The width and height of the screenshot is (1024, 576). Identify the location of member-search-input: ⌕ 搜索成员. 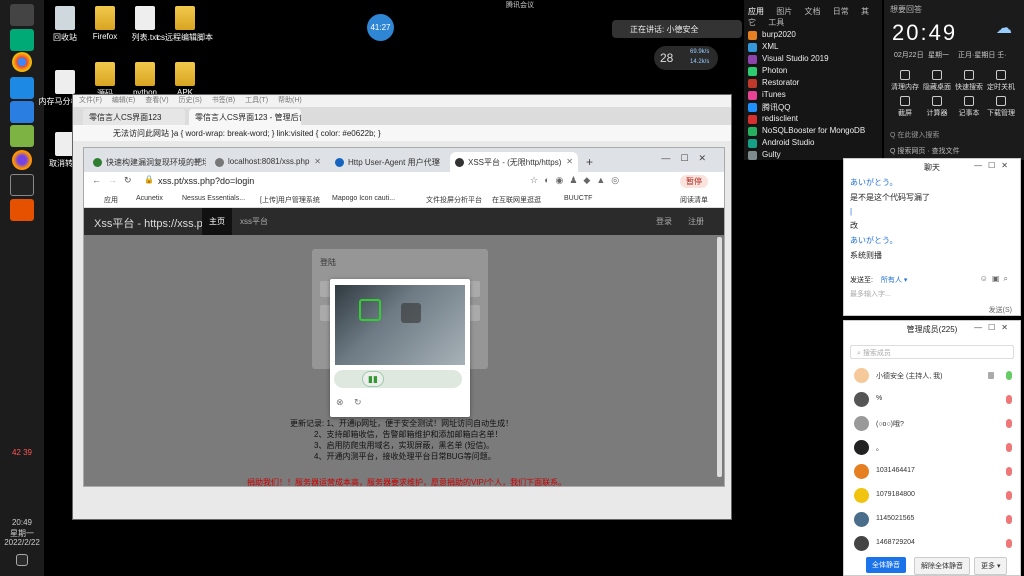
(932, 352).